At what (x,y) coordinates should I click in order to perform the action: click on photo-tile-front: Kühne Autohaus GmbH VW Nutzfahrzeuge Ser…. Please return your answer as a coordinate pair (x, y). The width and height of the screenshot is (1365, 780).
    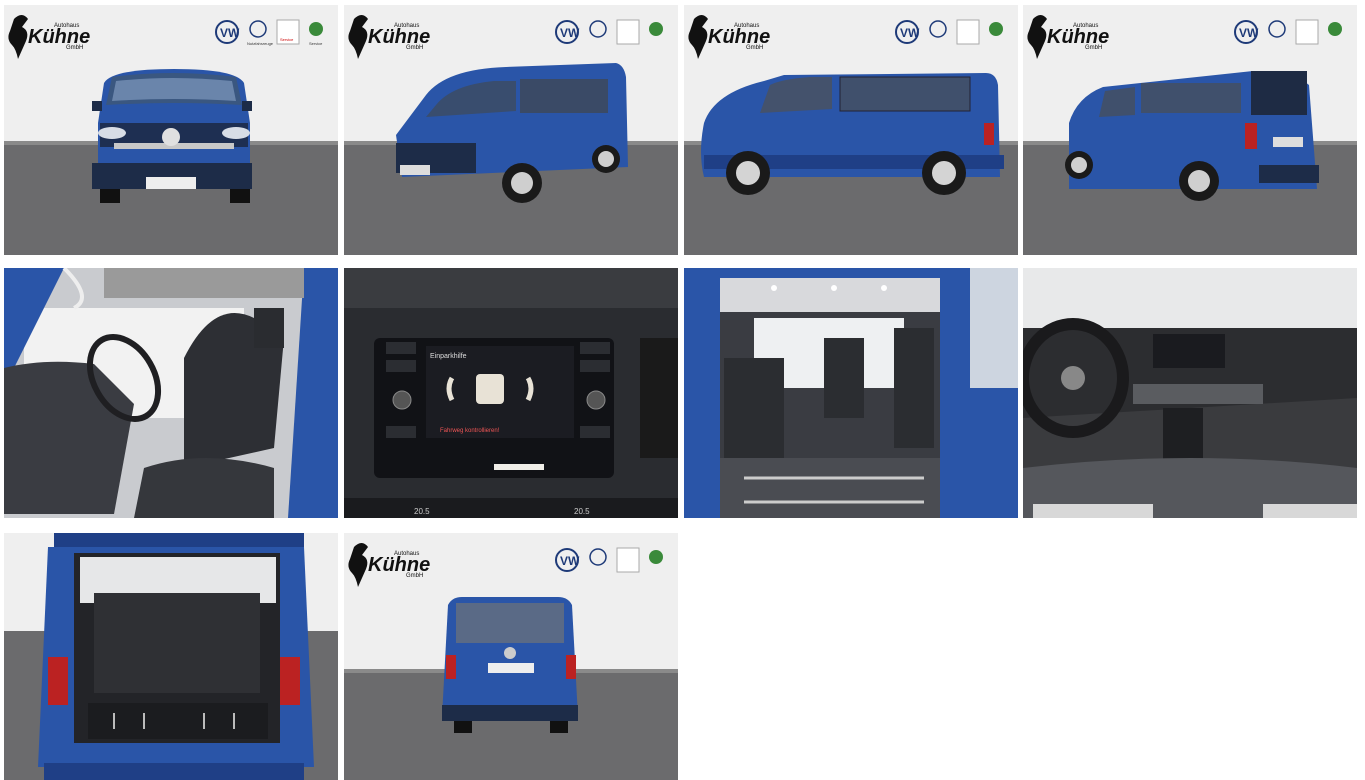
    Looking at the image, I should click on (171, 130).